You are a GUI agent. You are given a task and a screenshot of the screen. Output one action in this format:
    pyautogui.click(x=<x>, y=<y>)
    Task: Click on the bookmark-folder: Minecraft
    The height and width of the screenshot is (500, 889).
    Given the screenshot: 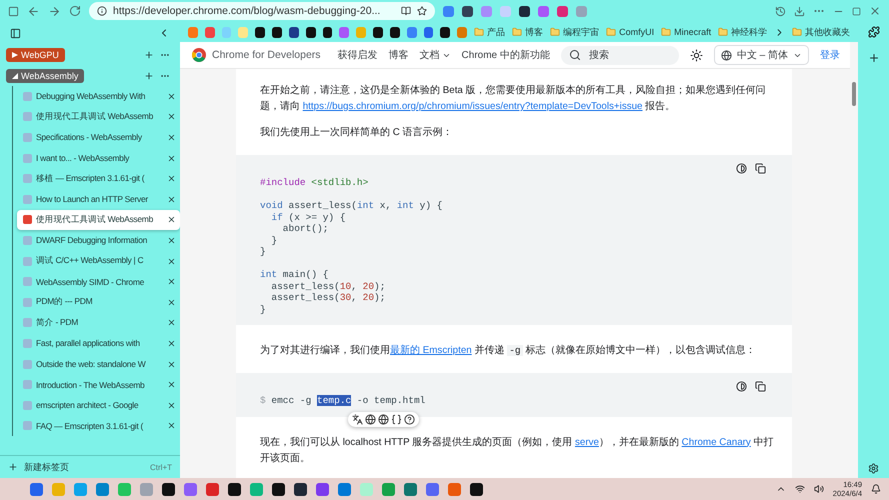 What is the action you would take?
    pyautogui.click(x=686, y=32)
    